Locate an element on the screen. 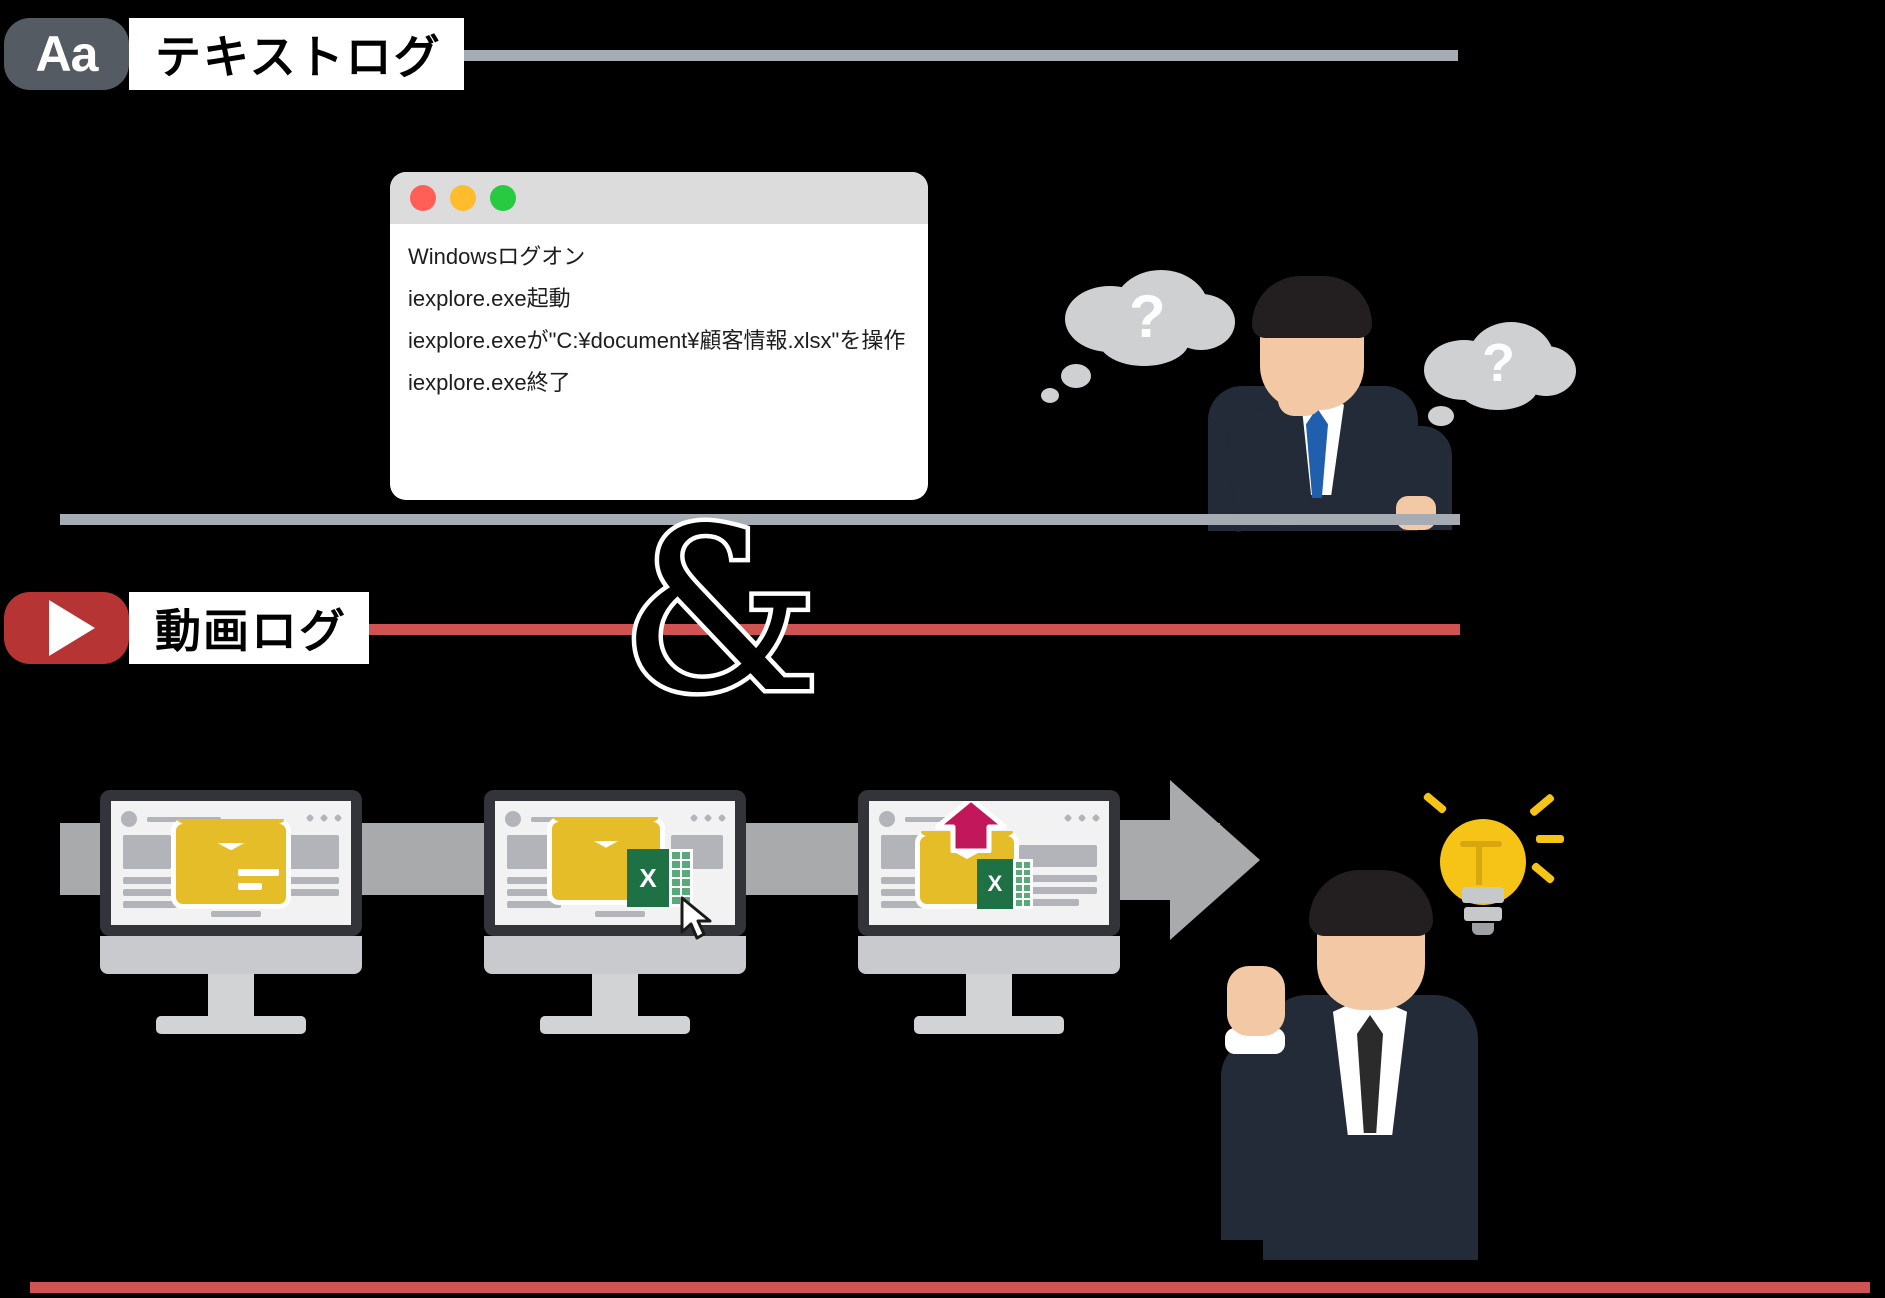 This screenshot has width=1885, height=1298. text-badge-label: Aa is located at coordinates (67, 54).